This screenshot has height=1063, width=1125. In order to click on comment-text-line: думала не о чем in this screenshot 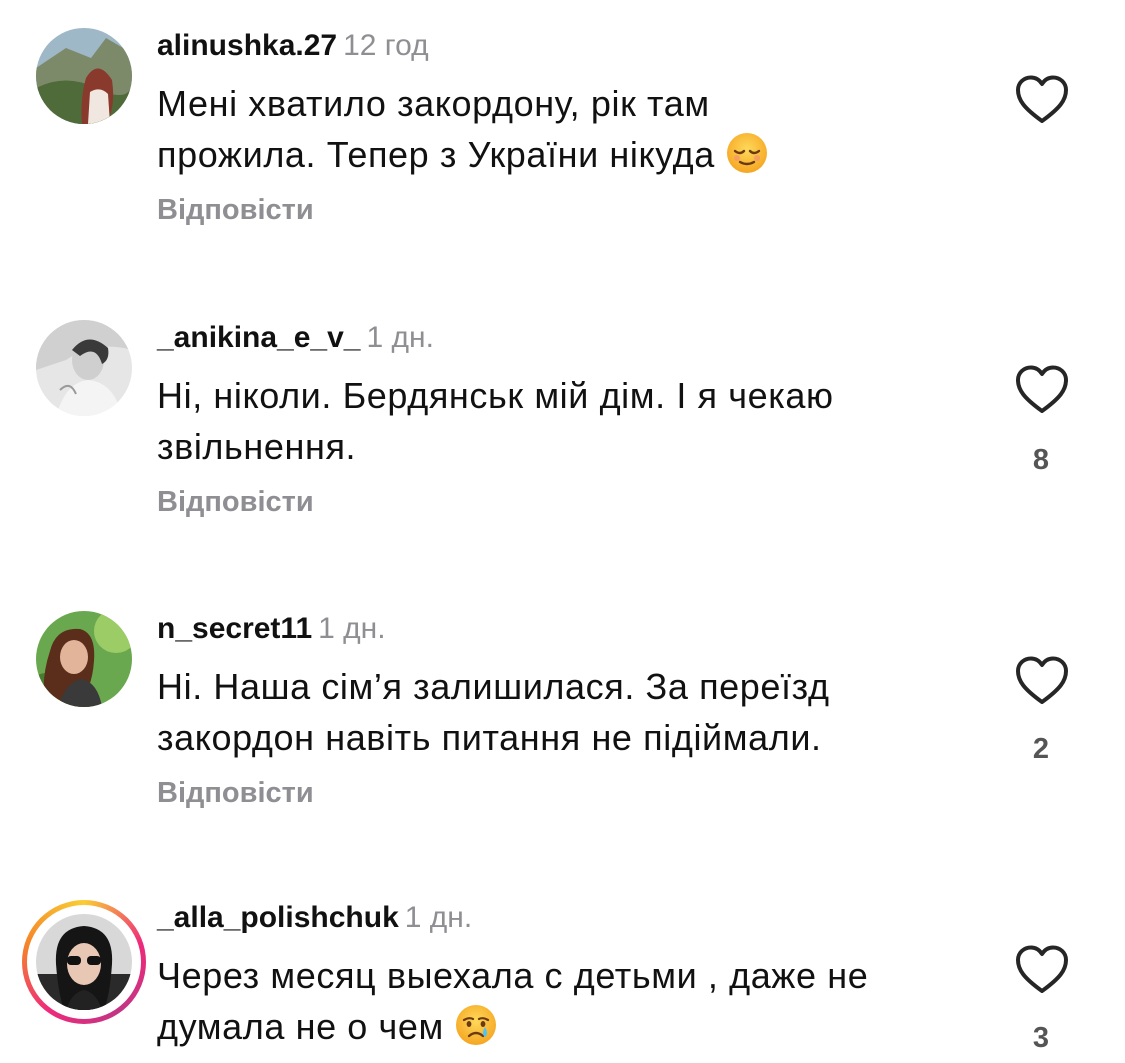, I will do `click(300, 1026)`.